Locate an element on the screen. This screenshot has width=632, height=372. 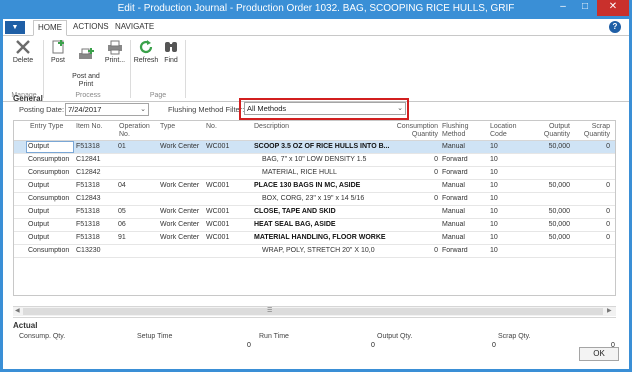
header-output-quantity: Output Quantity is located at coordinates (552, 131).